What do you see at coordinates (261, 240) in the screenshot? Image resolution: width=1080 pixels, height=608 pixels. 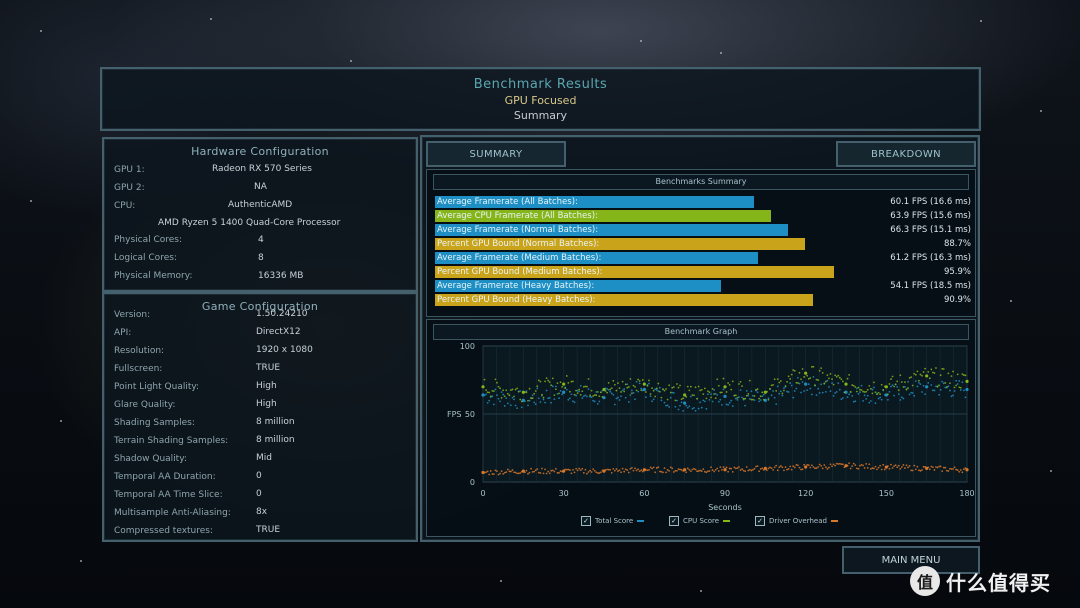 I see `hw-value-physical-cores: 4` at bounding box center [261, 240].